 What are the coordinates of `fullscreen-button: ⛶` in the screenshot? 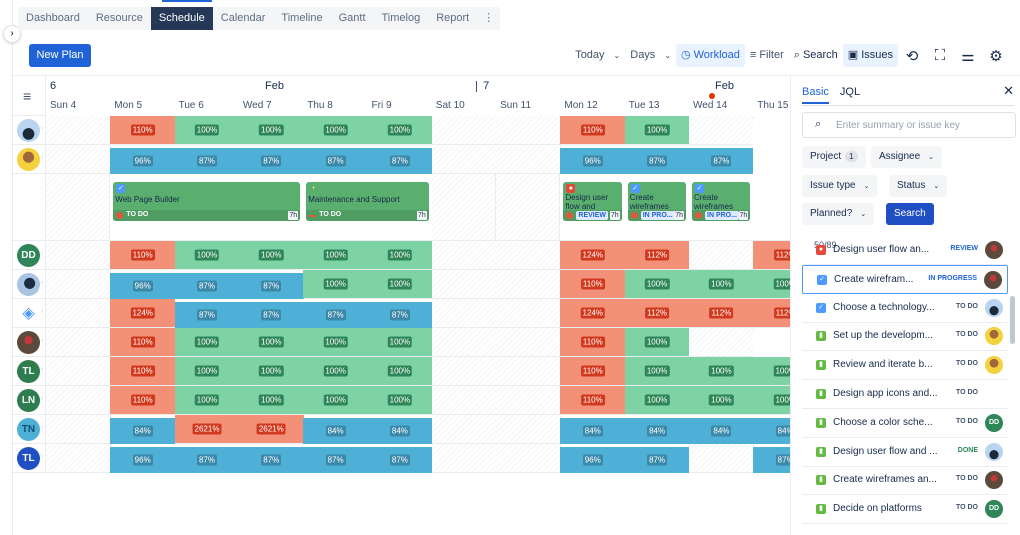 It's located at (940, 55).